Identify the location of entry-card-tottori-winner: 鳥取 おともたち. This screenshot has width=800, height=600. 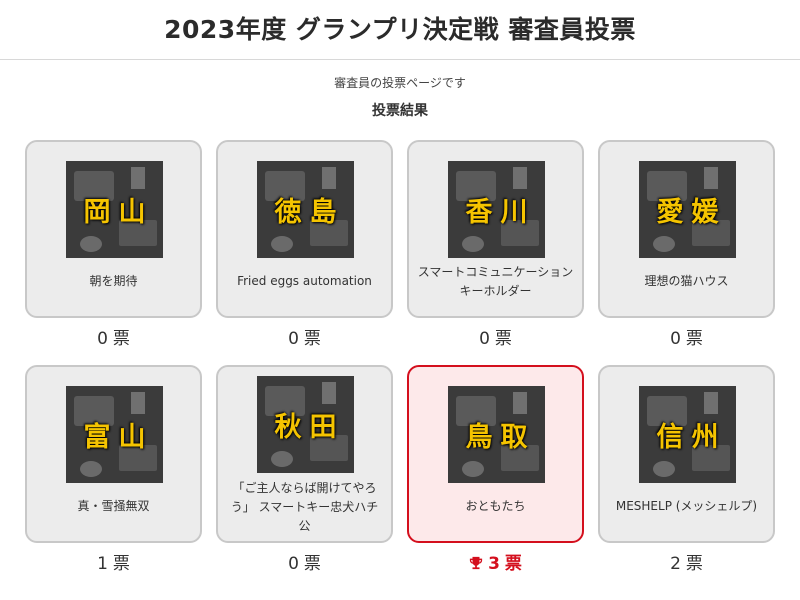
(495, 454).